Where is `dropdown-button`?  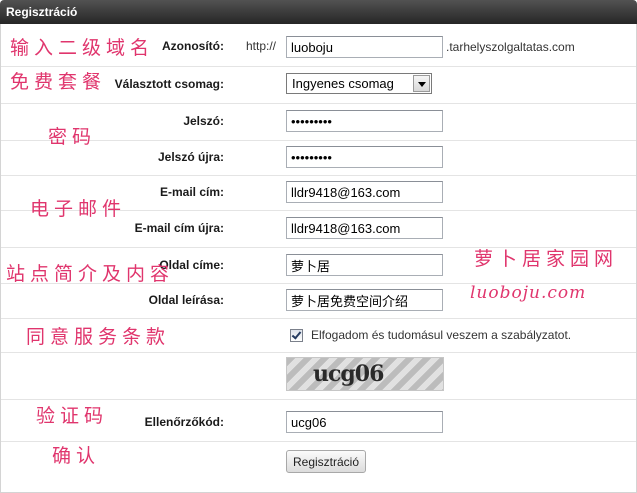 dropdown-button is located at coordinates (421, 83).